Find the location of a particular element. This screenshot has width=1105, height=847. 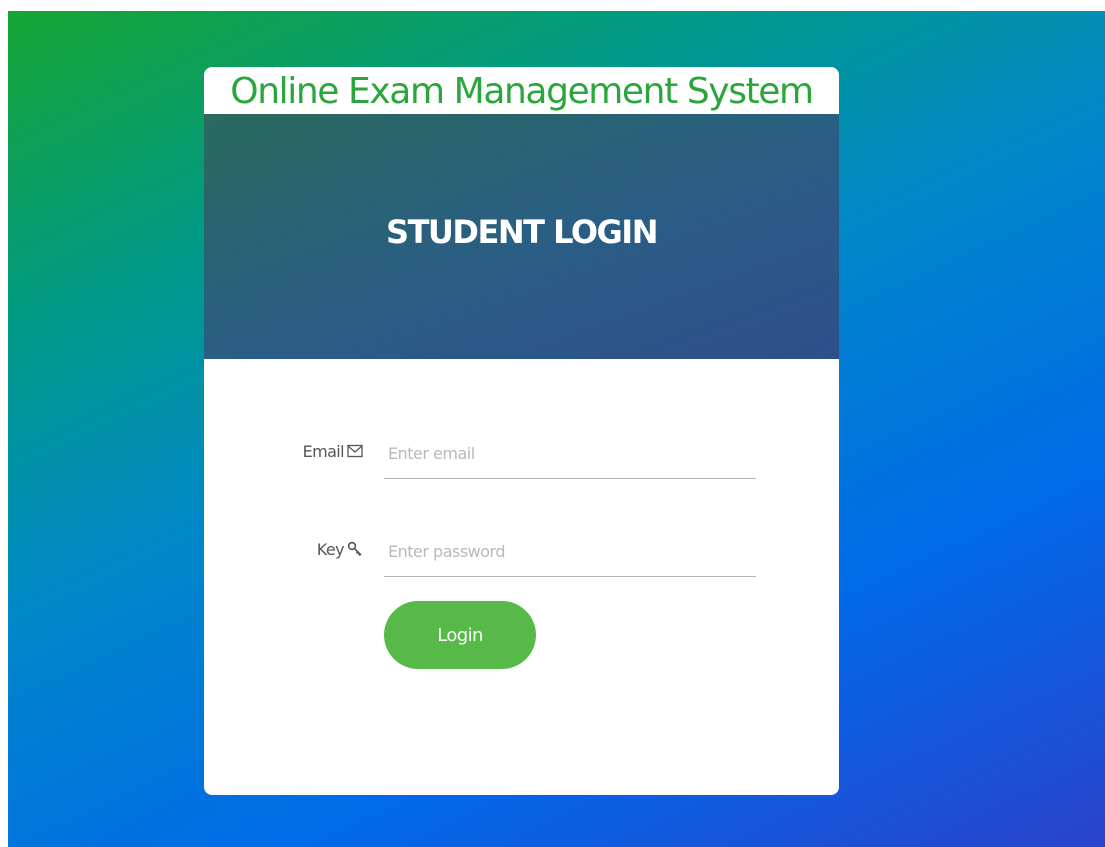

key-icon is located at coordinates (355, 549).